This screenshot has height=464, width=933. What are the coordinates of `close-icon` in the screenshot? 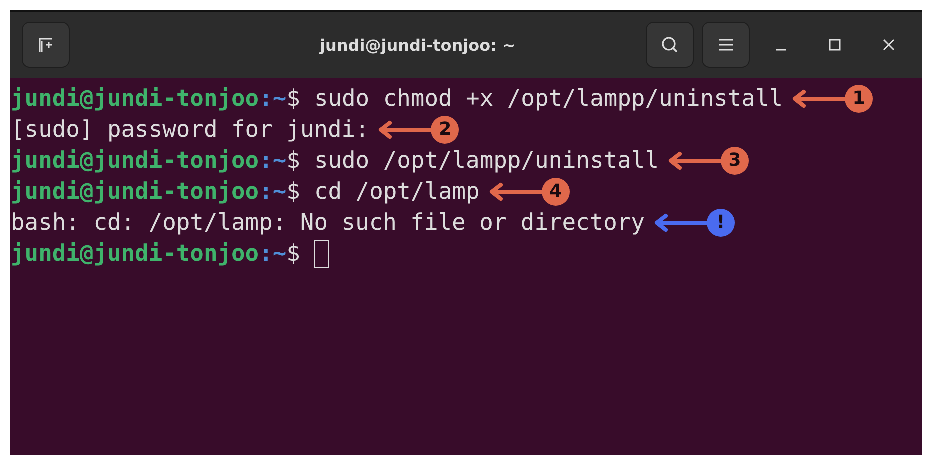 It's located at (889, 45).